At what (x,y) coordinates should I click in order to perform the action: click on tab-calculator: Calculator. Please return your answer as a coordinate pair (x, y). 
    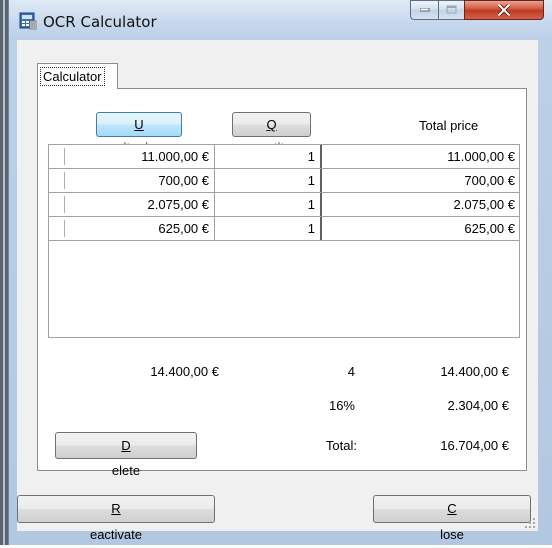
    Looking at the image, I should click on (77, 76).